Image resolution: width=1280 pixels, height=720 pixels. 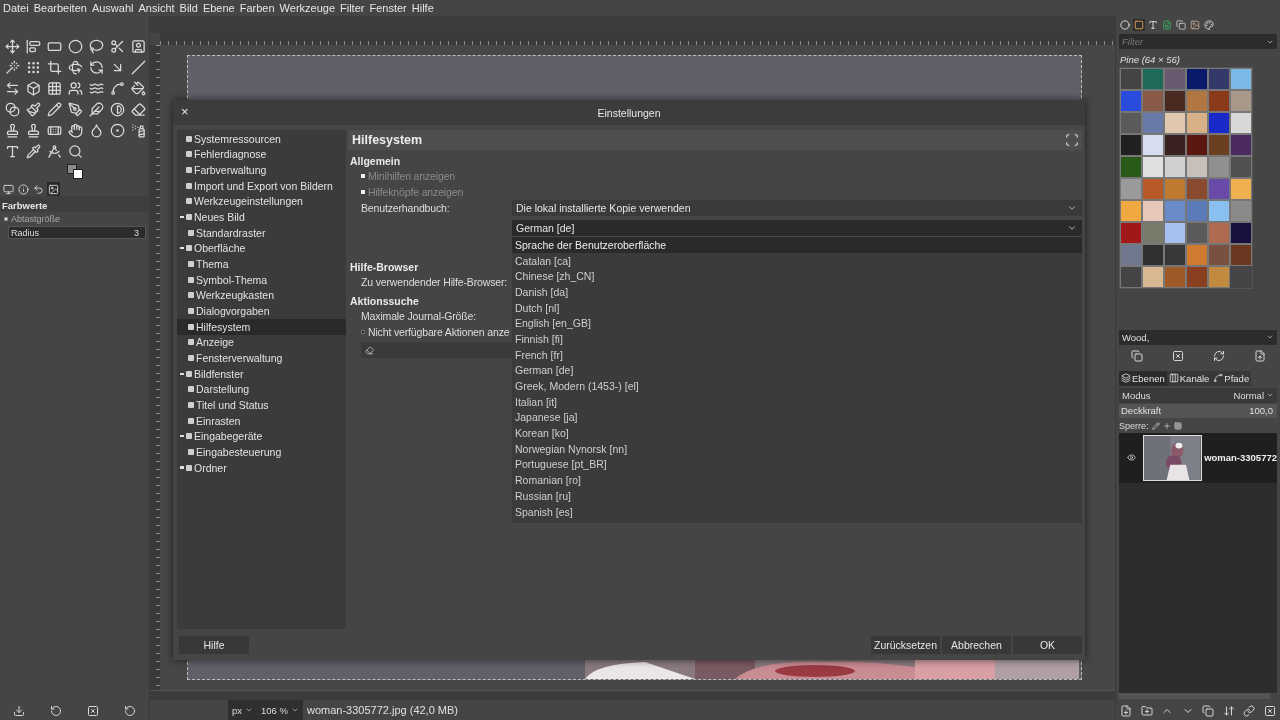 What do you see at coordinates (1150, 59) in the screenshot?
I see `pattern-name: Pine (64 × 56)` at bounding box center [1150, 59].